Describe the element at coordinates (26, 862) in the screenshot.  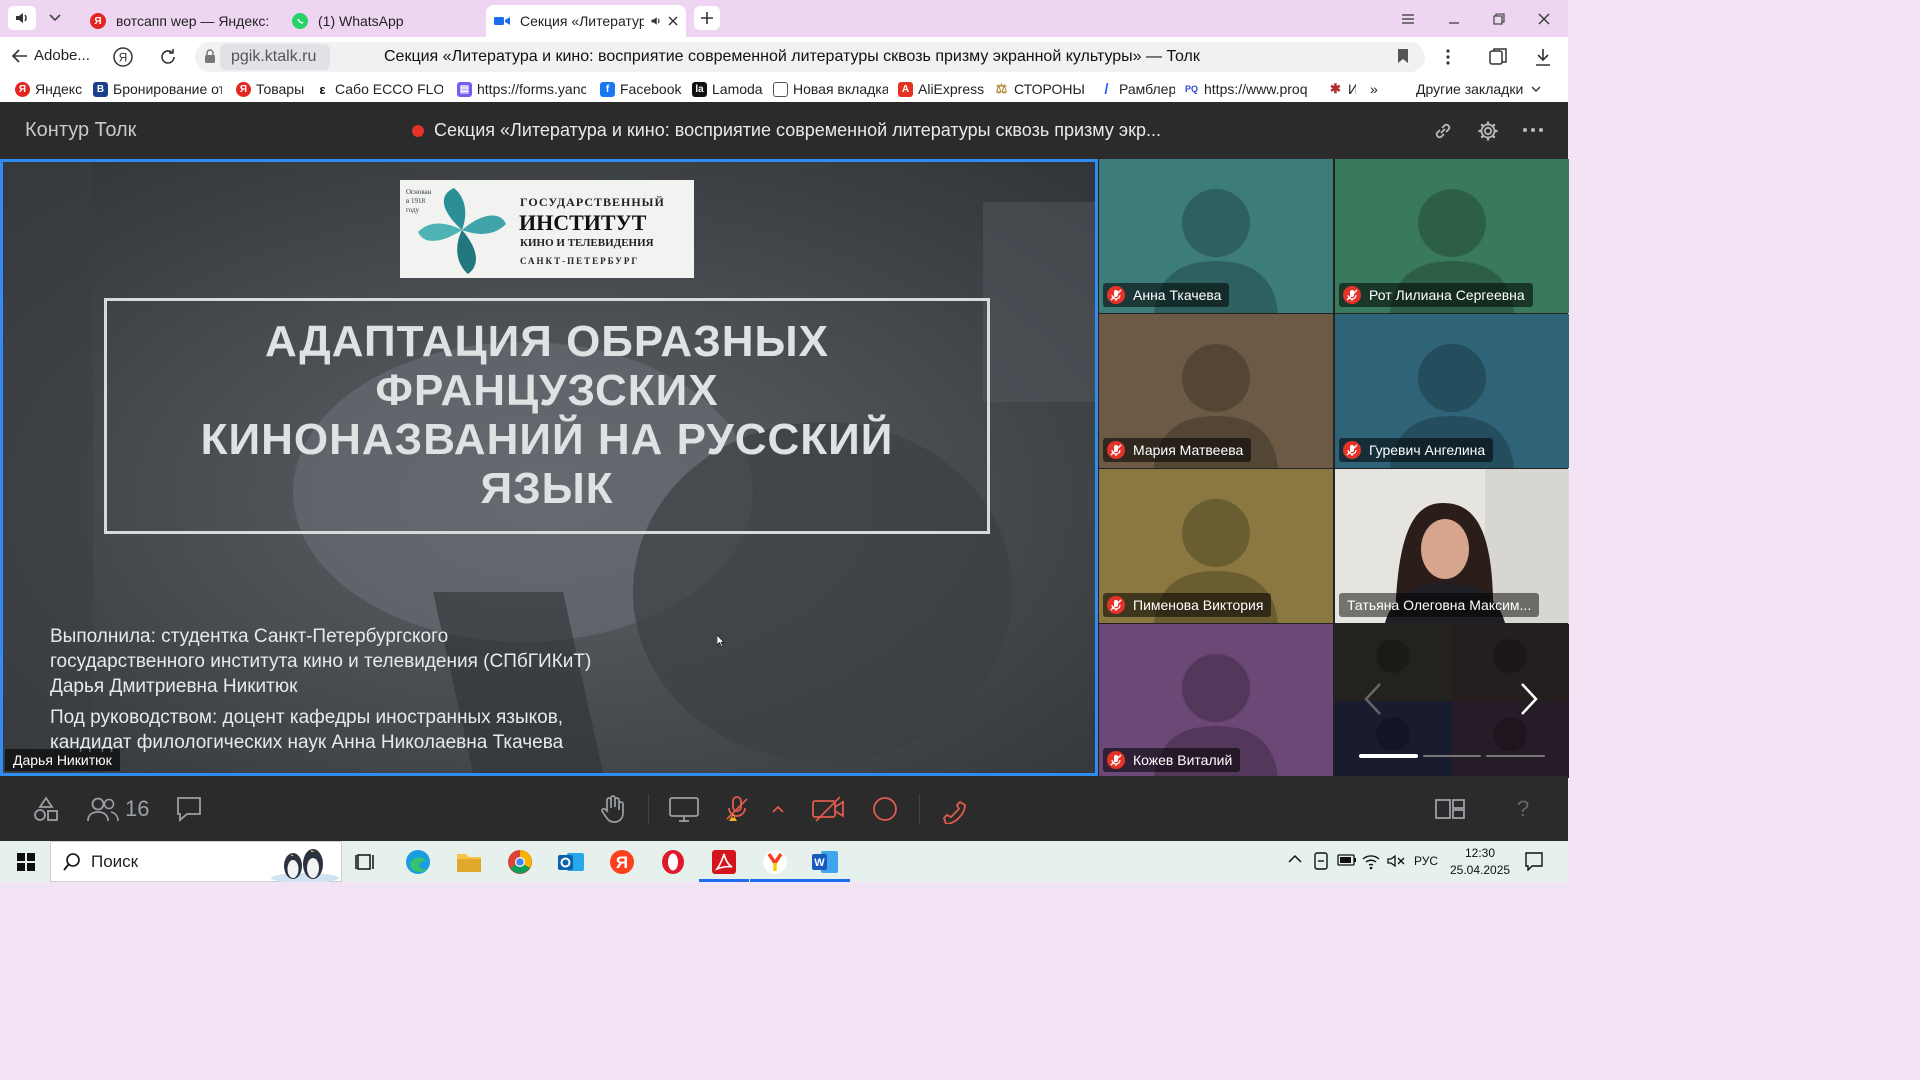
I see `windows-start-icon` at that location.